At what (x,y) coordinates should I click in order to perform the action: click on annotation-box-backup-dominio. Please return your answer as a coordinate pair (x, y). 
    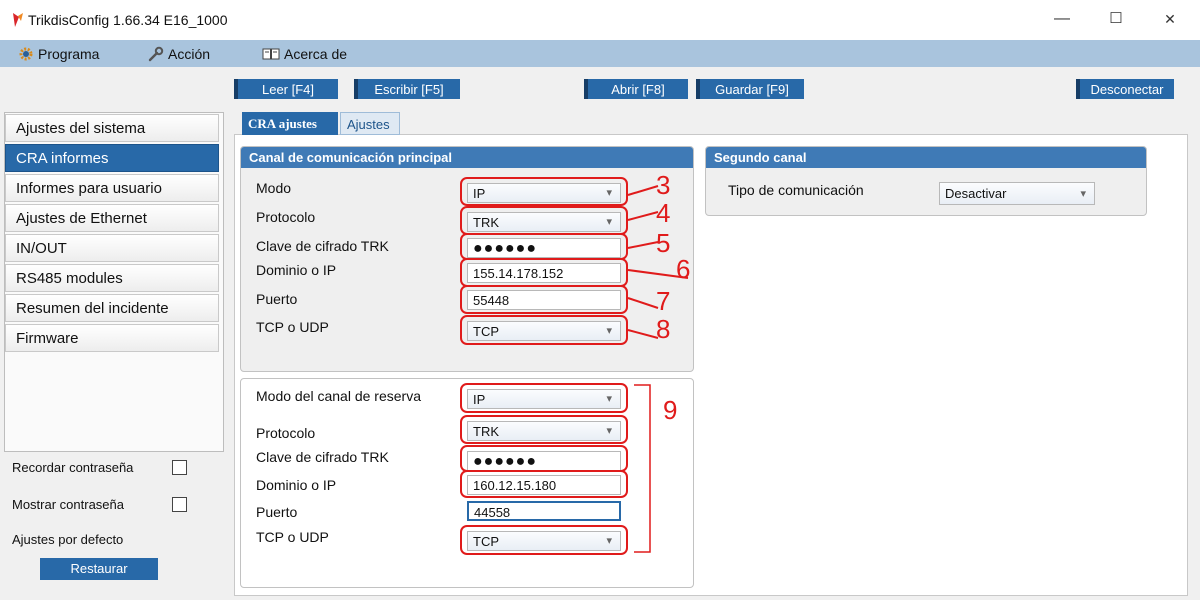
    Looking at the image, I should click on (544, 484).